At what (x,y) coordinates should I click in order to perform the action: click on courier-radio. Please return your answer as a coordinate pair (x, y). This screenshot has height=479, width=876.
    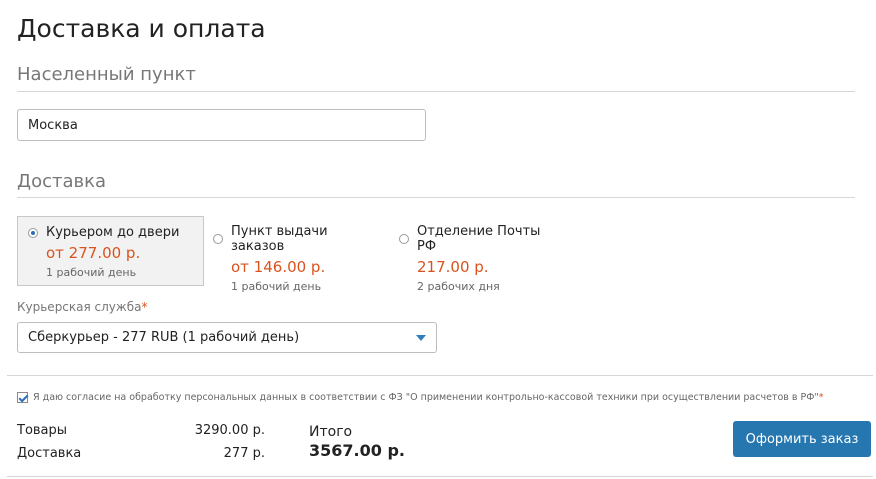
    Looking at the image, I should click on (33, 232).